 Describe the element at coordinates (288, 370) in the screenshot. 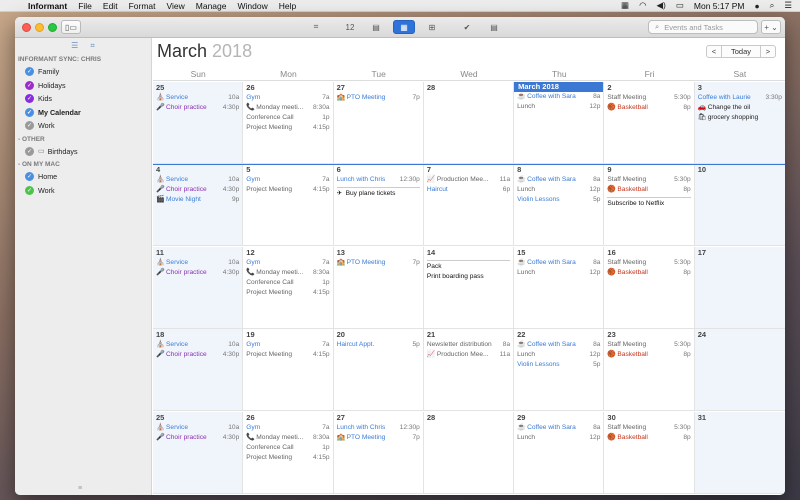

I see `day-cell: 19 Gym 7a Project Meeting 4:15p` at that location.